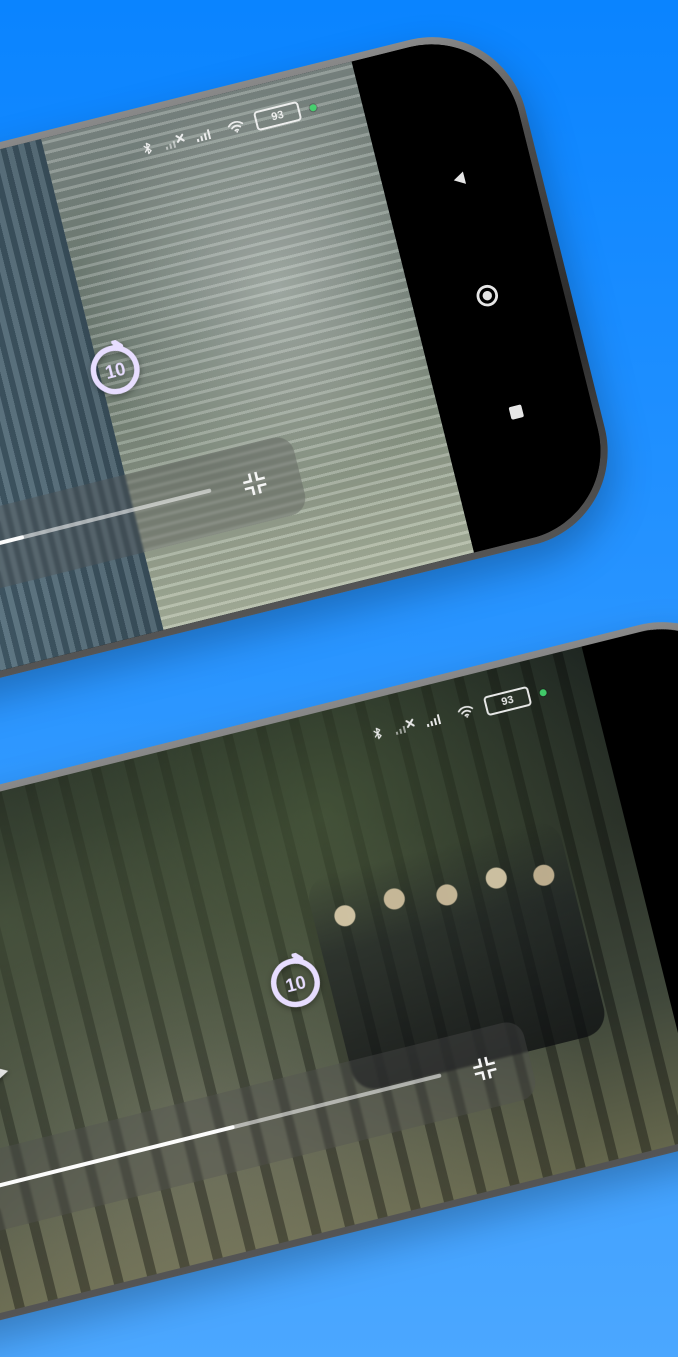 Image resolution: width=678 pixels, height=1357 pixels. I want to click on recents-button, so click(516, 412).